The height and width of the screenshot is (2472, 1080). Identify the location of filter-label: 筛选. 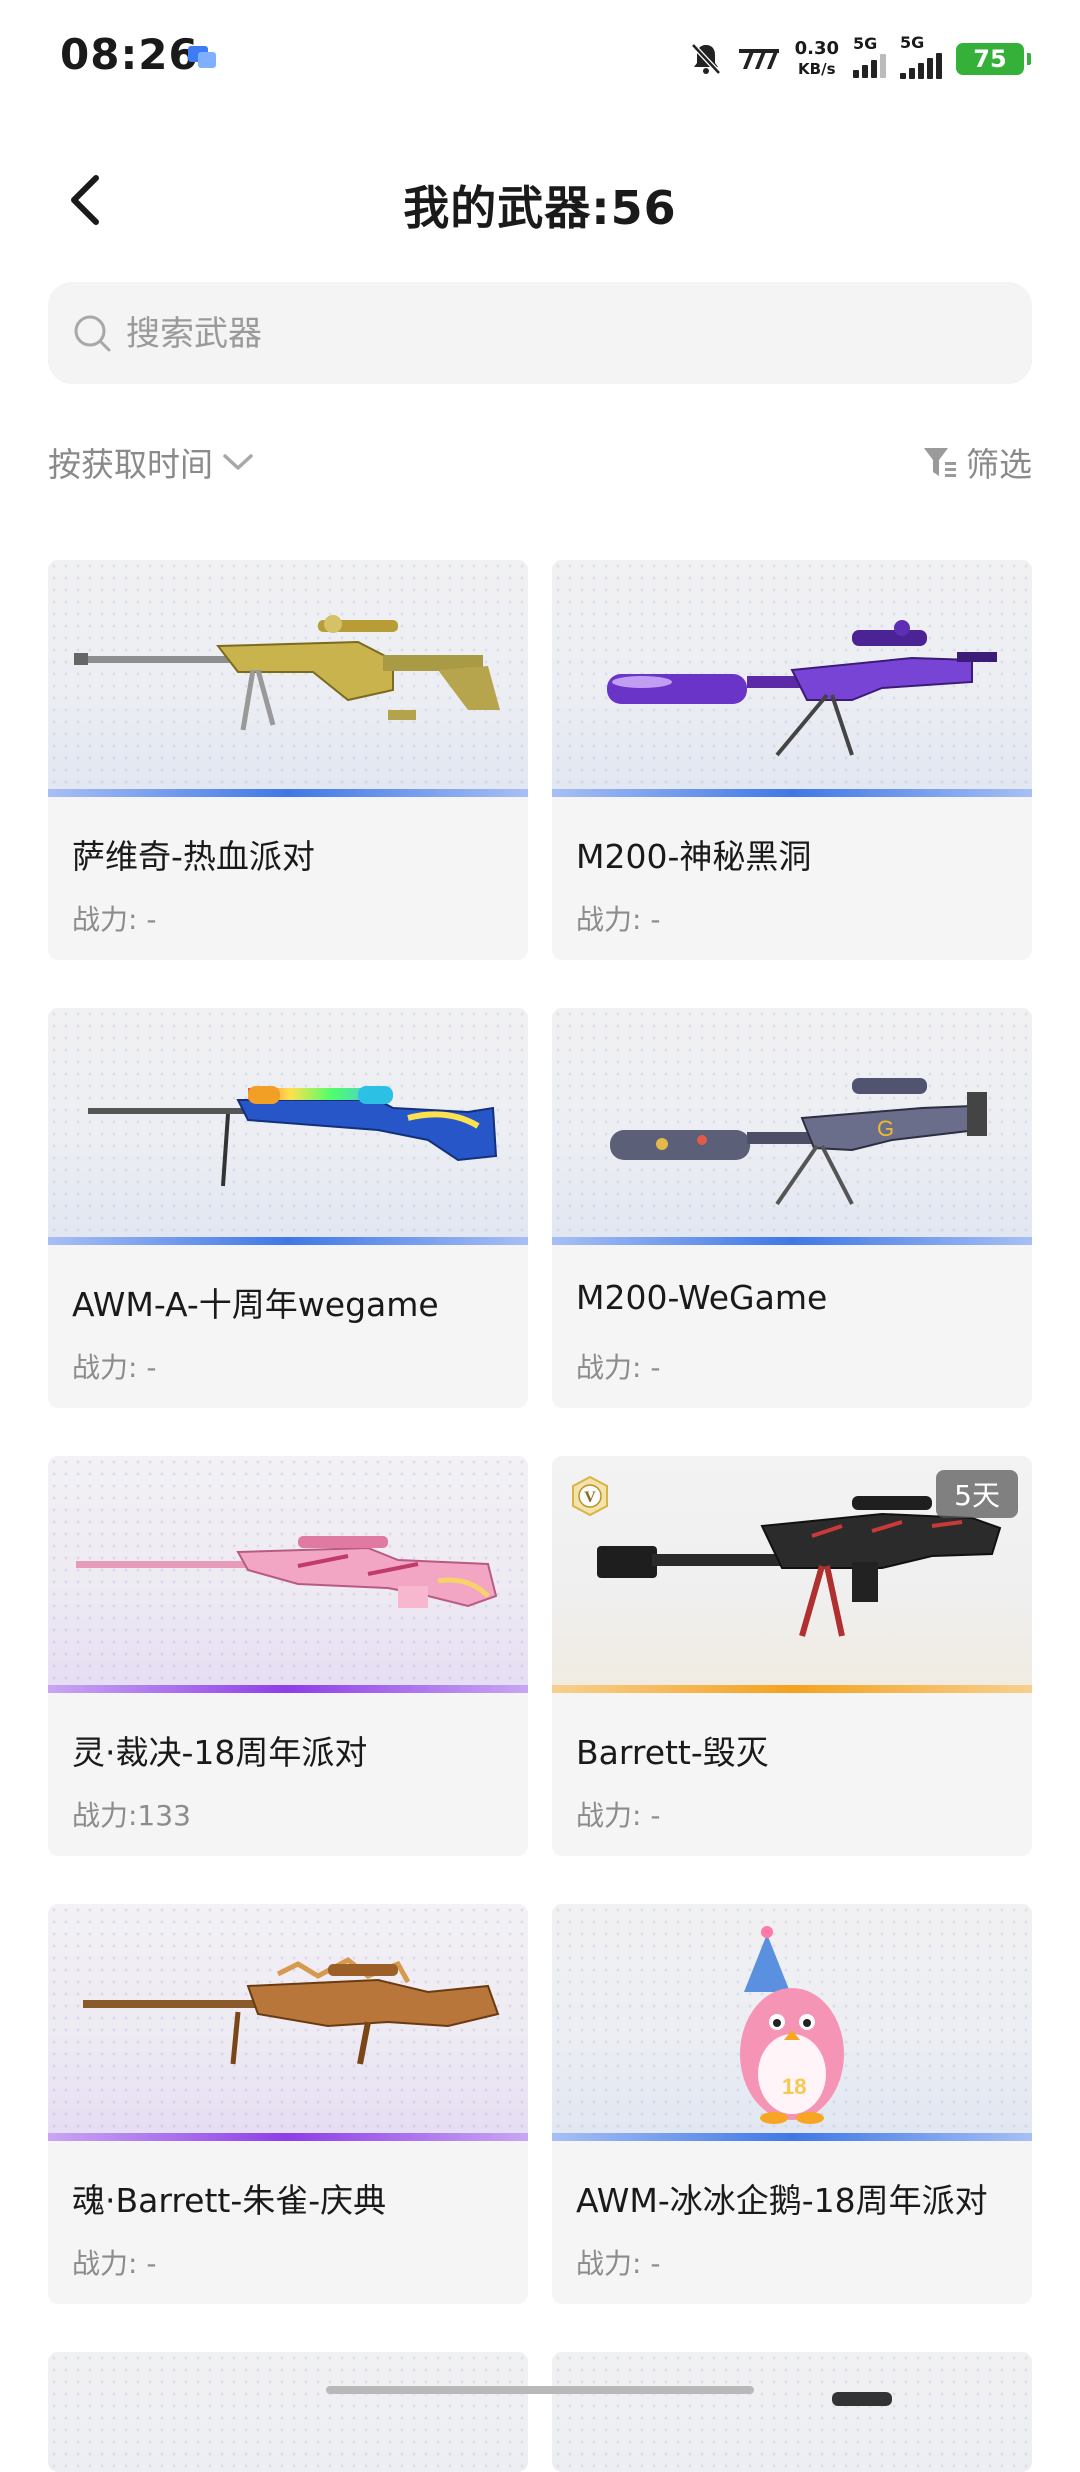
(999, 464).